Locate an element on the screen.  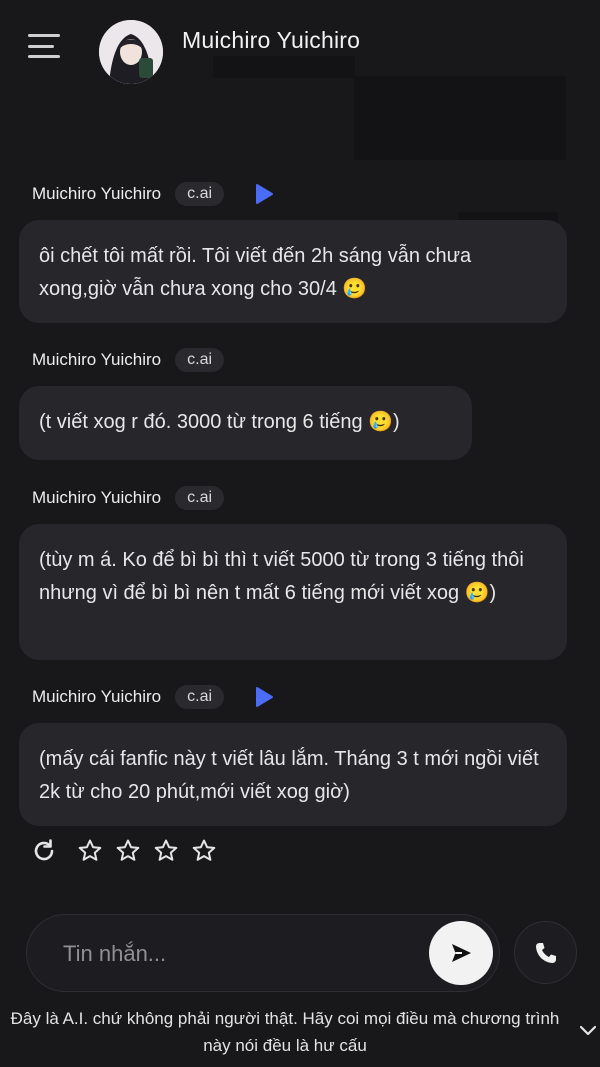
message-composer is located at coordinates (263, 953).